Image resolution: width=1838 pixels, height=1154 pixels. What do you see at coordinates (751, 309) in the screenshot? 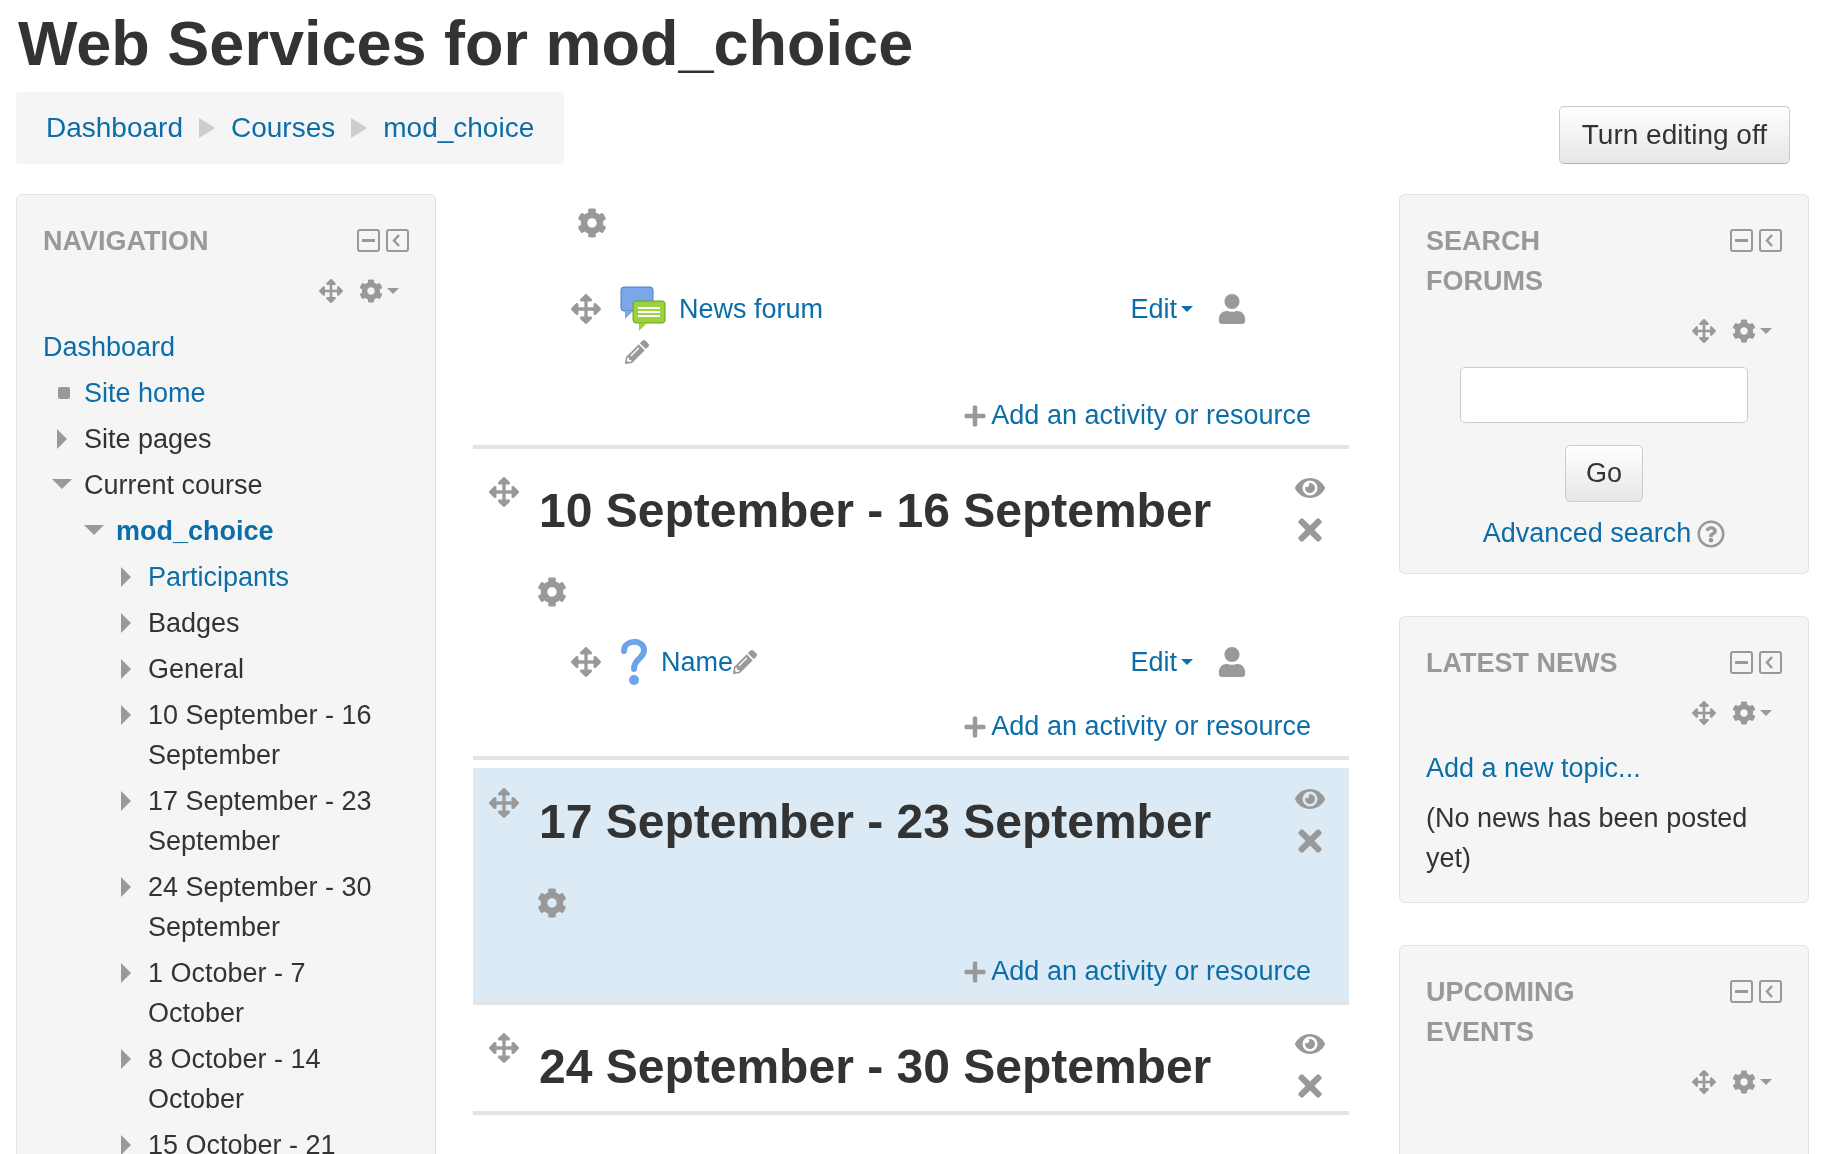
I see `activity-link: News forum` at bounding box center [751, 309].